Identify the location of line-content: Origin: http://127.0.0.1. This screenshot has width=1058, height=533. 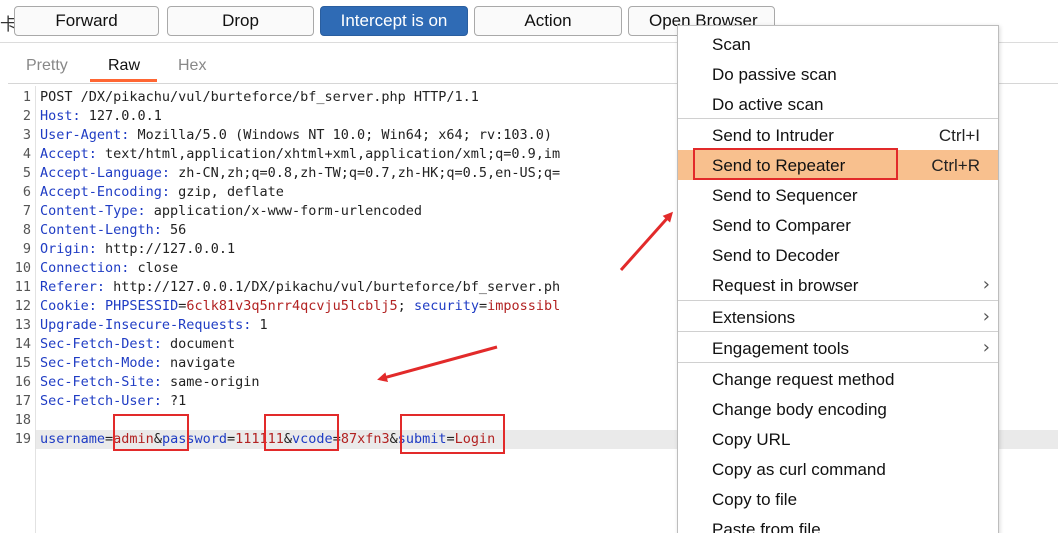
(137, 249).